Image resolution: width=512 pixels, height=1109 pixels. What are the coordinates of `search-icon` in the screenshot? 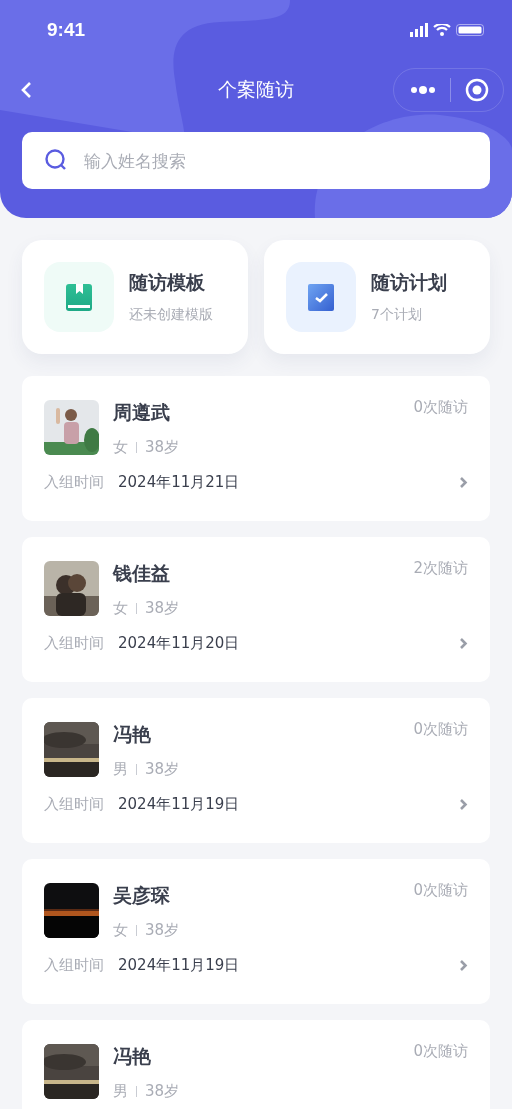 It's located at (56, 160).